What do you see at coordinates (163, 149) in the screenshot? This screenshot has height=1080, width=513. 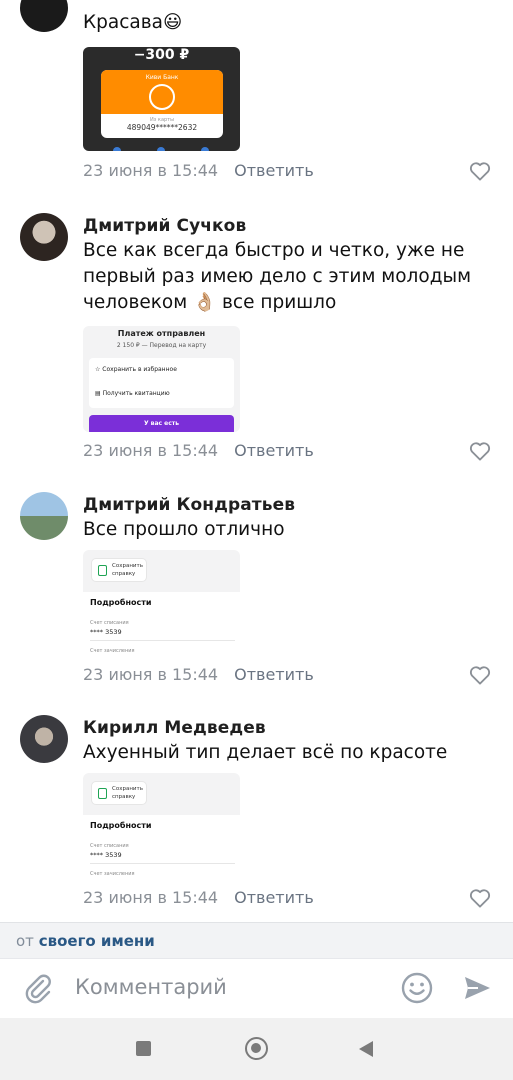 I see `action-dots` at bounding box center [163, 149].